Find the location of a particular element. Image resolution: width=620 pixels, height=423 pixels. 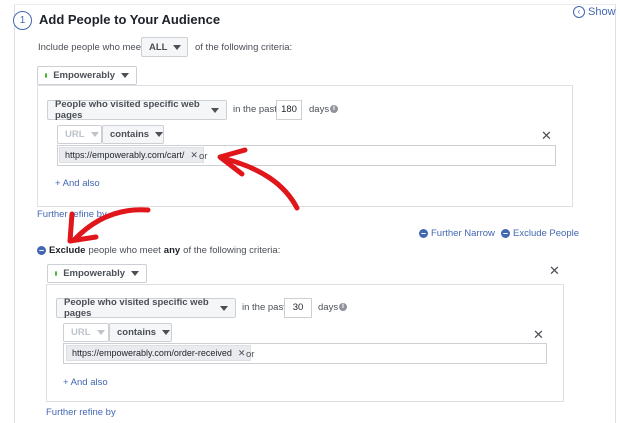

annotation-arrow-exclude is located at coordinates (109, 225).